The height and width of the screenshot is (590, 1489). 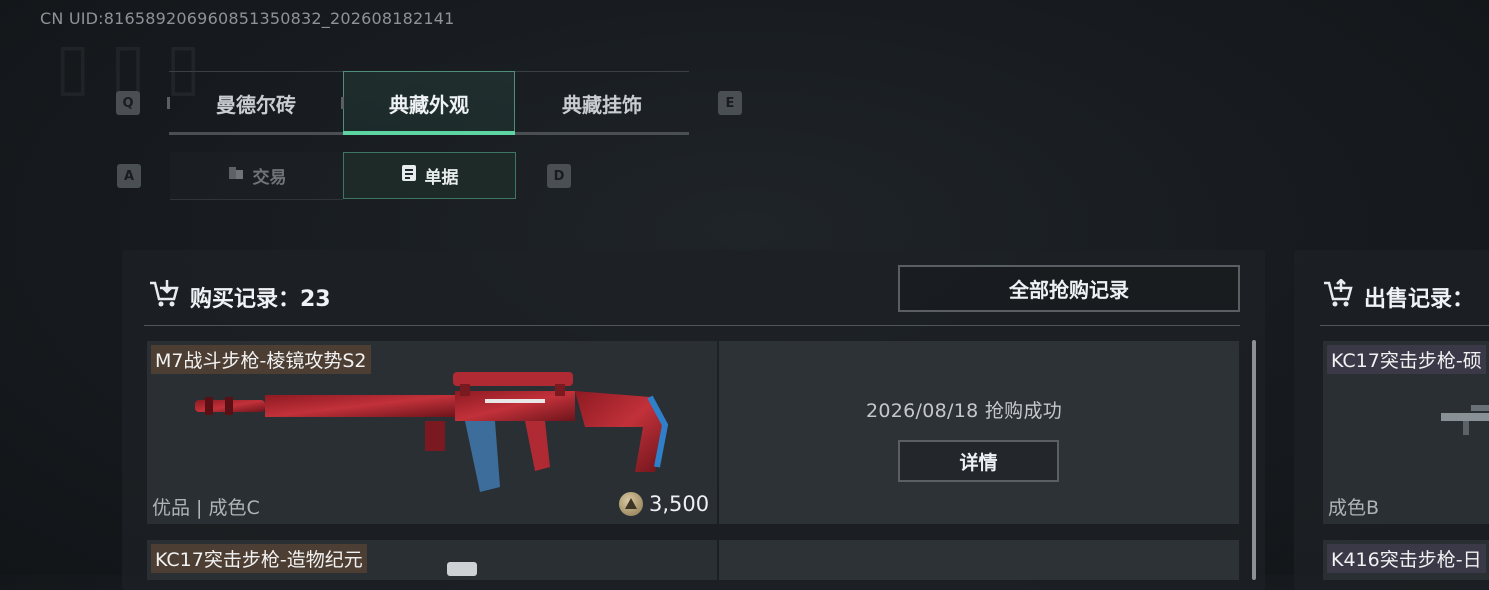 What do you see at coordinates (441, 178) in the screenshot?
I see `subtab-documents-label: 单据` at bounding box center [441, 178].